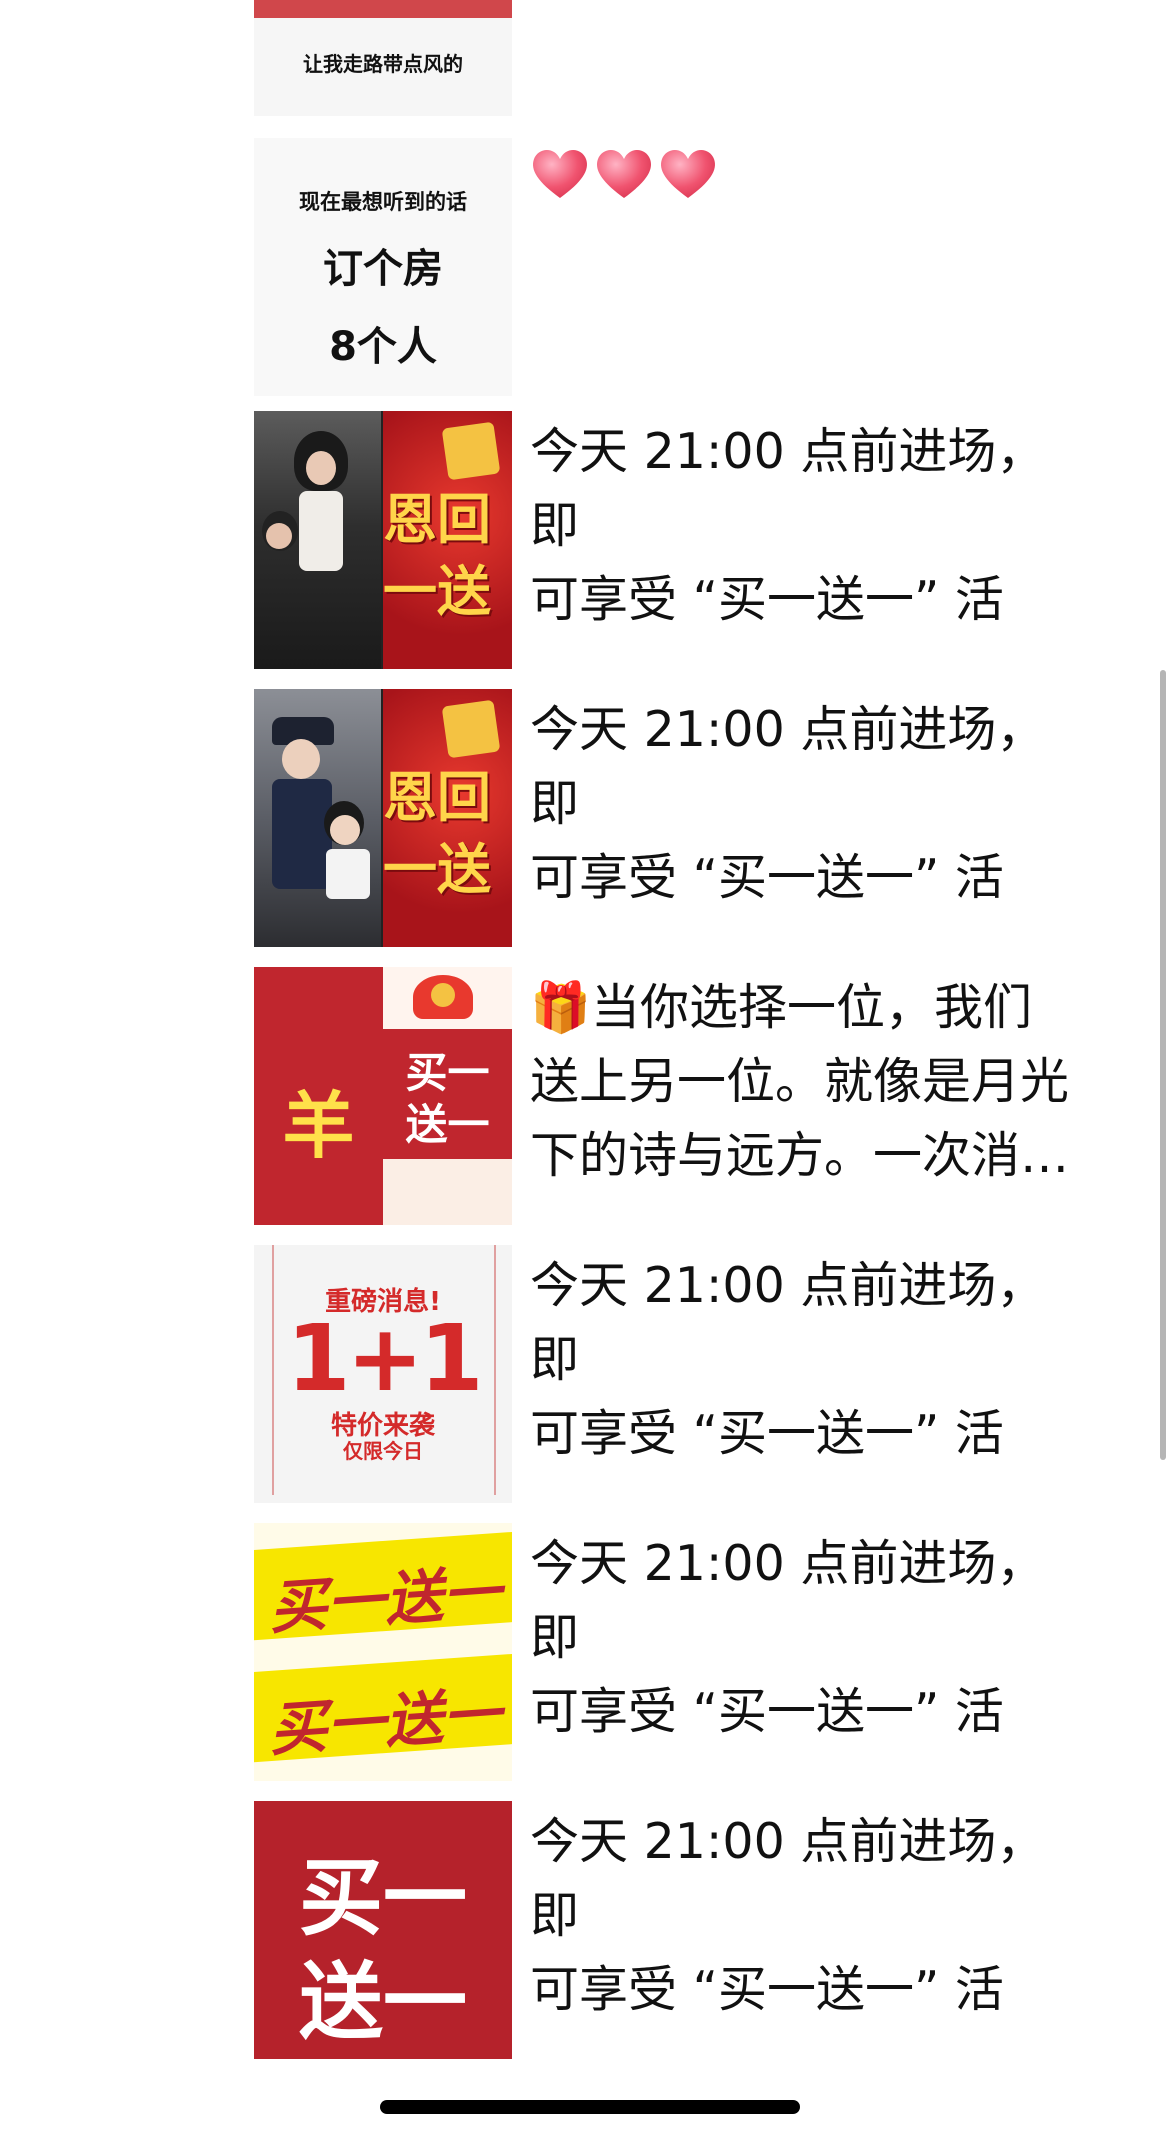 Image resolution: width=1170 pixels, height=2131 pixels. Describe the element at coordinates (385, 1599) in the screenshot. I see `banner-text-1: 买一送一` at that location.